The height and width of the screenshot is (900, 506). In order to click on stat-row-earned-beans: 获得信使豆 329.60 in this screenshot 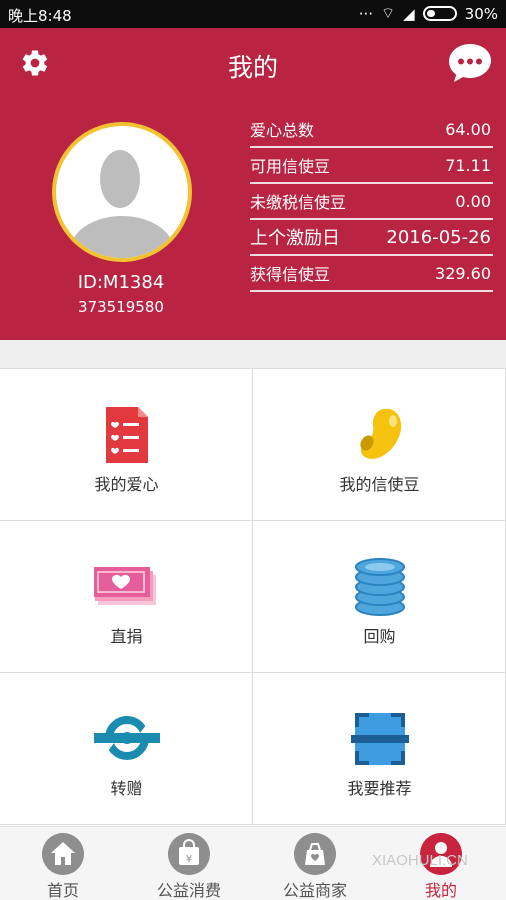, I will do `click(371, 274)`.